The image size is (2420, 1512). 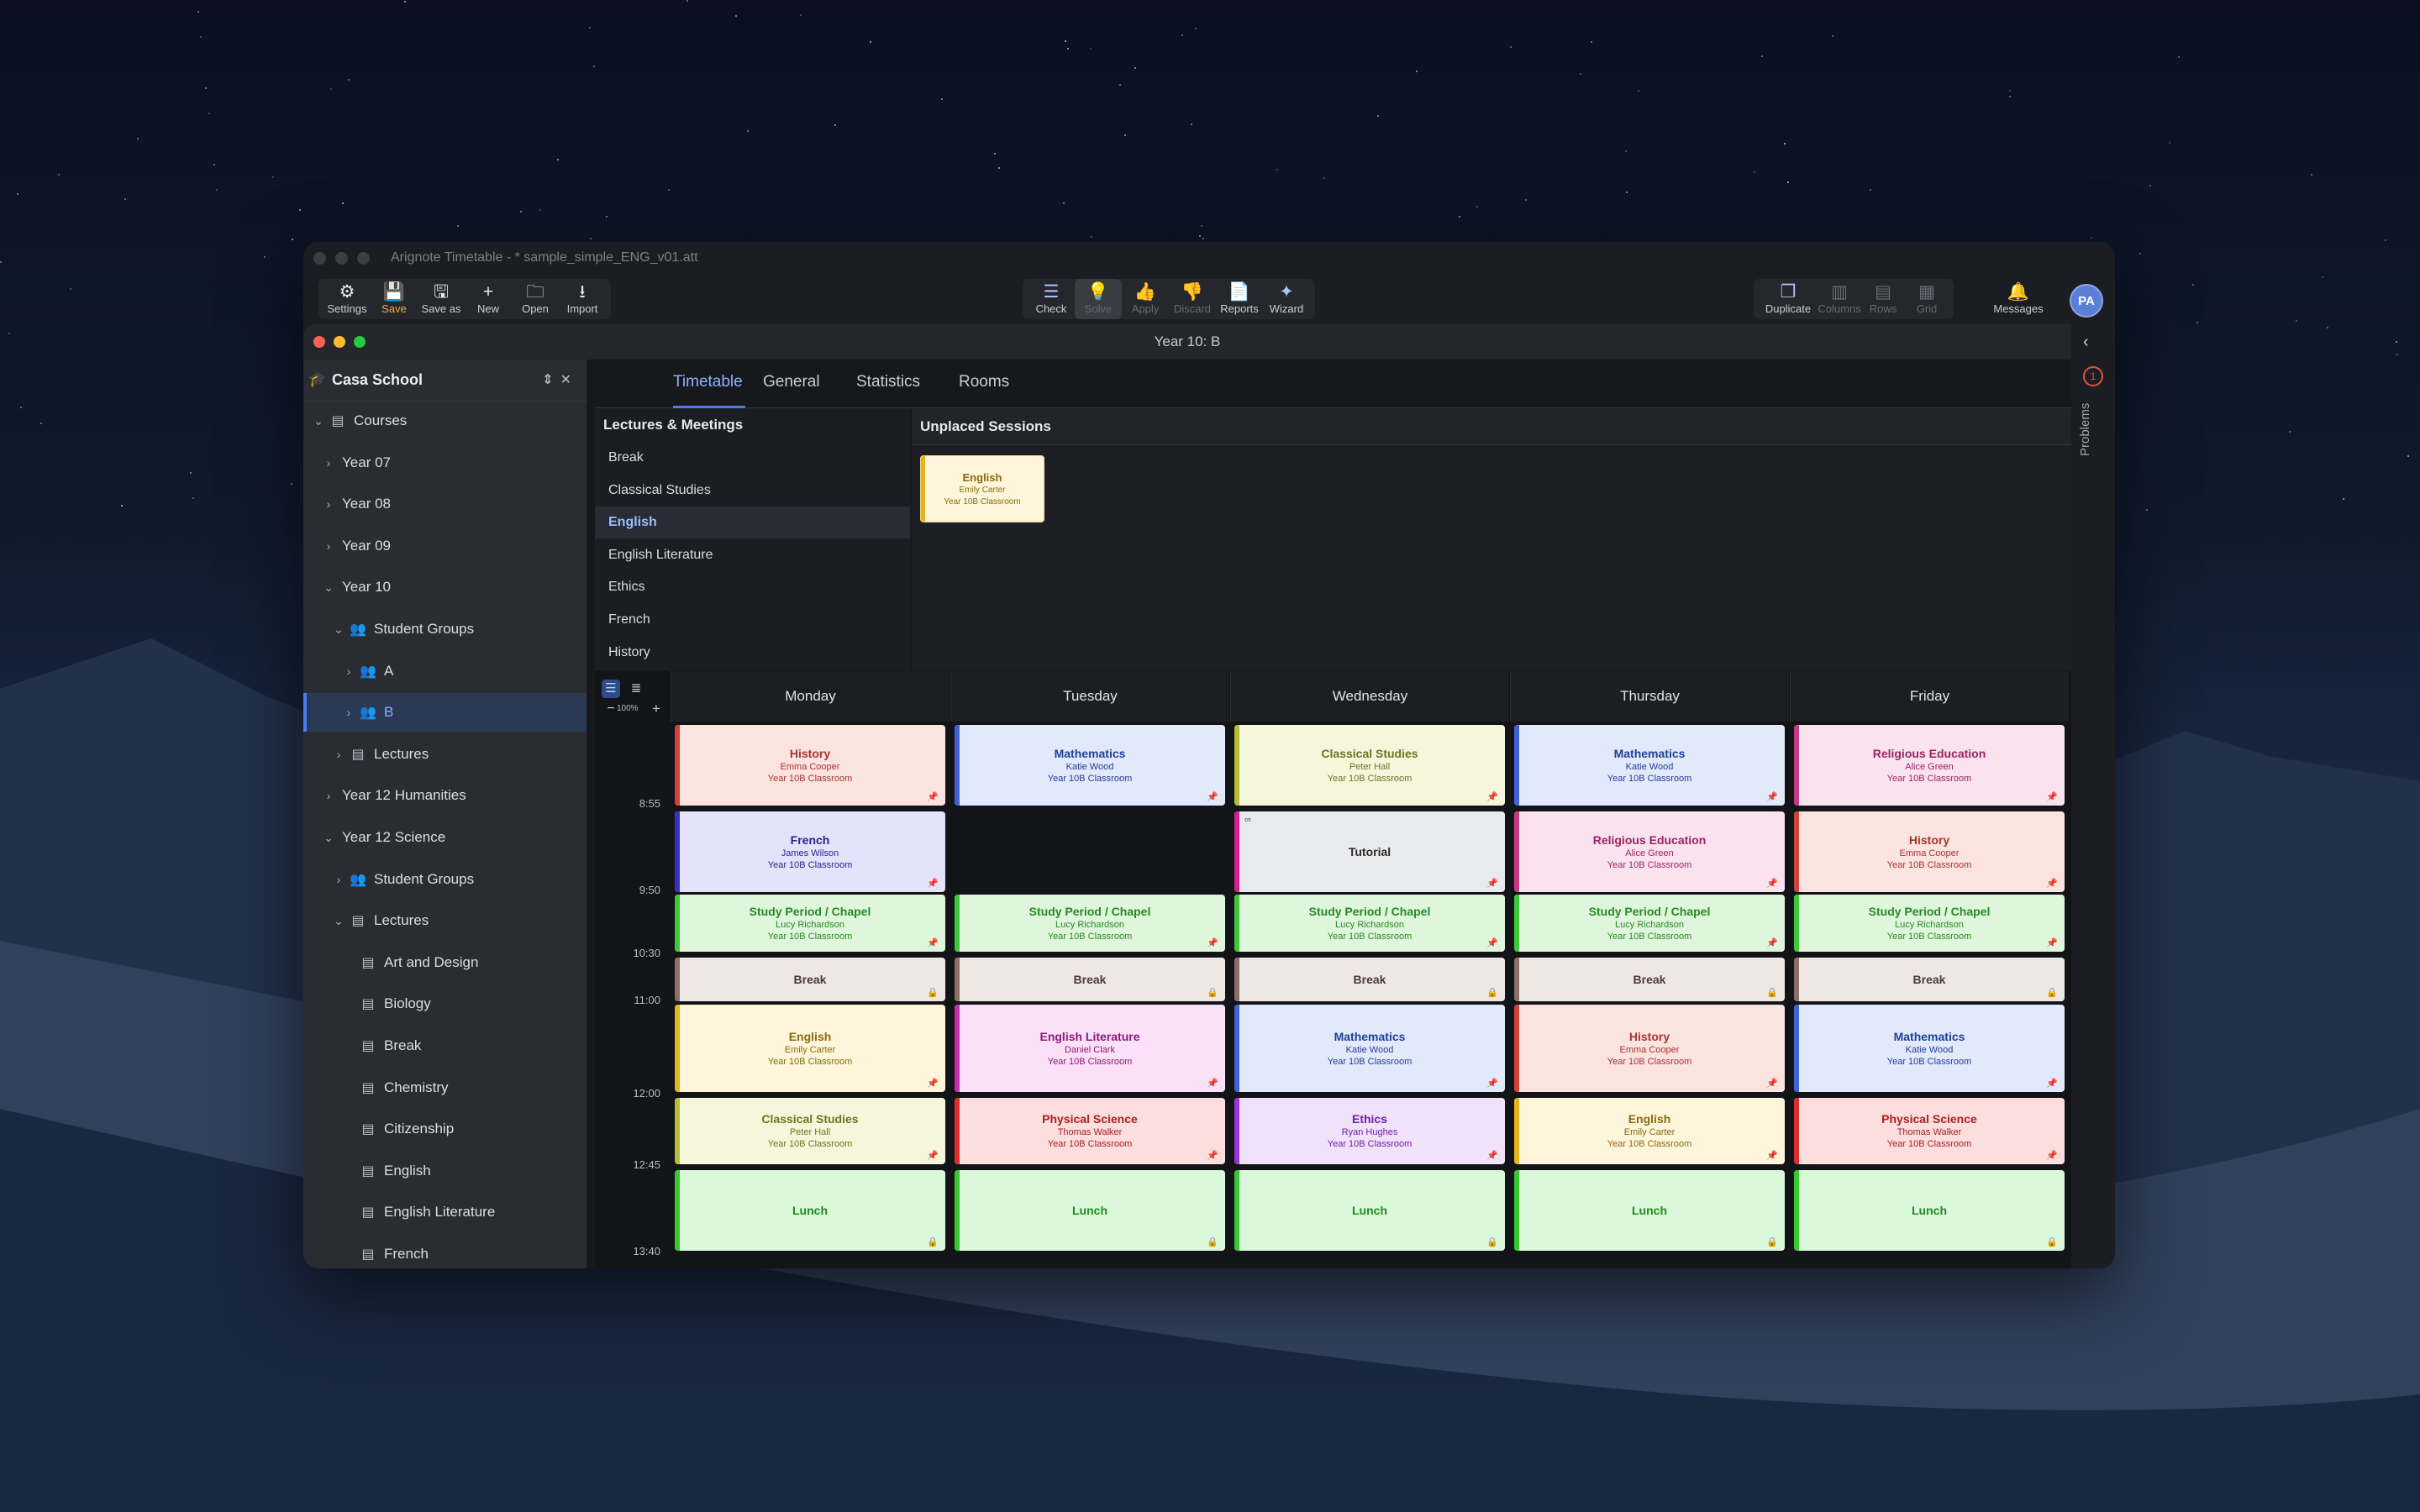 I want to click on tree-item-year-09: › Year 09, so click(x=445, y=546).